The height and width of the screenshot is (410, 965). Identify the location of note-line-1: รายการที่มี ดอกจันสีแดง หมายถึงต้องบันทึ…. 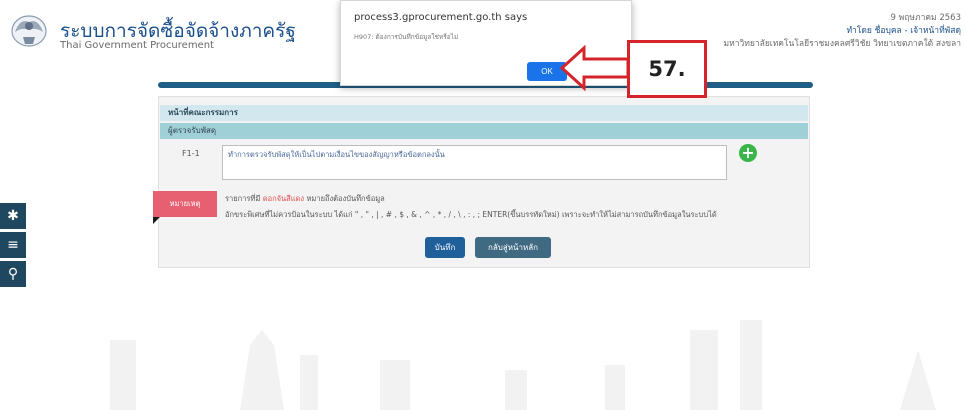
(305, 199).